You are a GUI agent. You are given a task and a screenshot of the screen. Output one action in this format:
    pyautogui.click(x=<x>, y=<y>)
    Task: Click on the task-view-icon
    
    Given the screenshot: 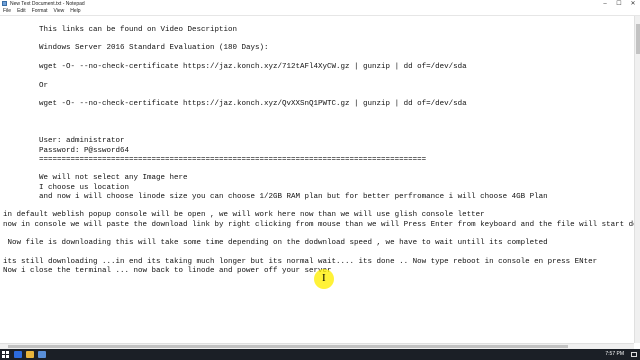 What is the action you would take?
    pyautogui.click(x=18, y=354)
    